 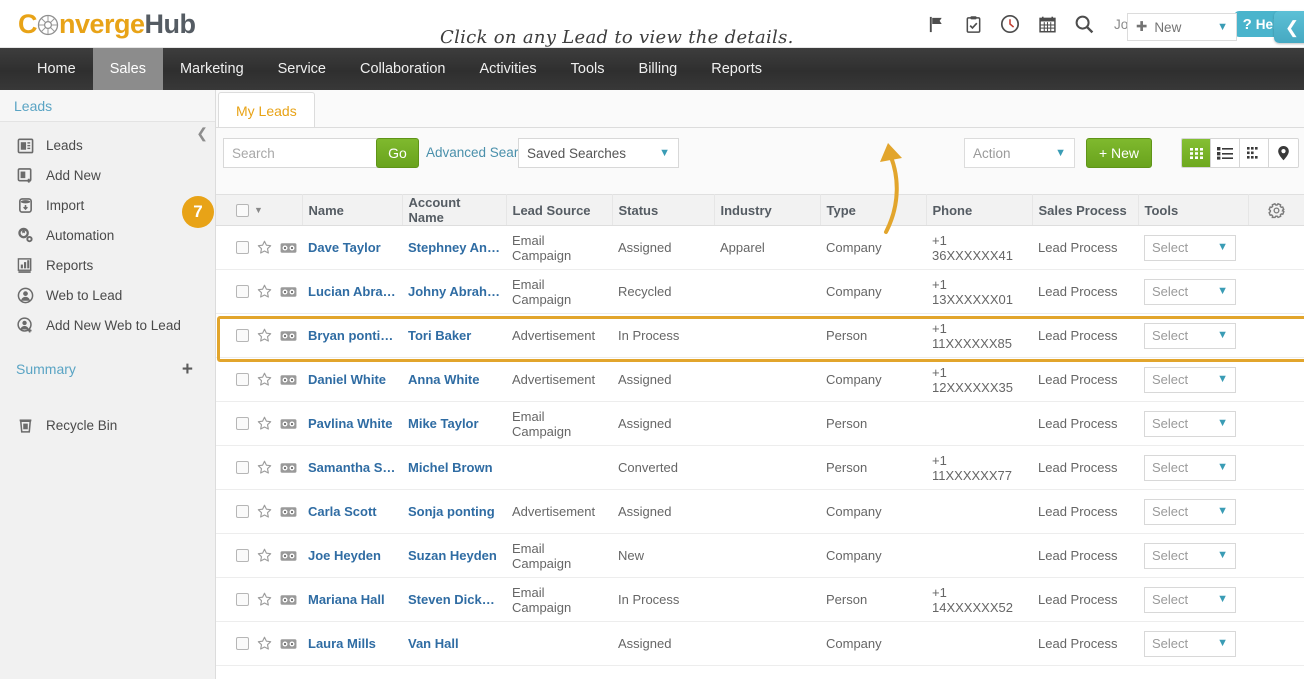 I want to click on grid-view-toggle, so click(x=1196, y=153).